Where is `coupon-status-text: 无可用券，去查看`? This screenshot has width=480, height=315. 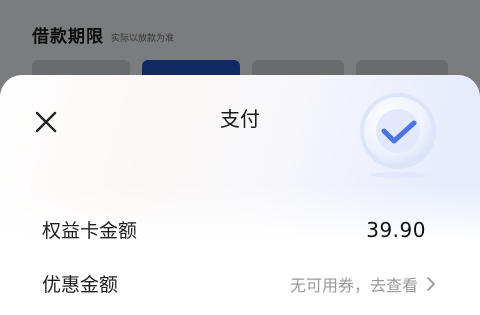 coupon-status-text: 无可用券，去查看 is located at coordinates (353, 285).